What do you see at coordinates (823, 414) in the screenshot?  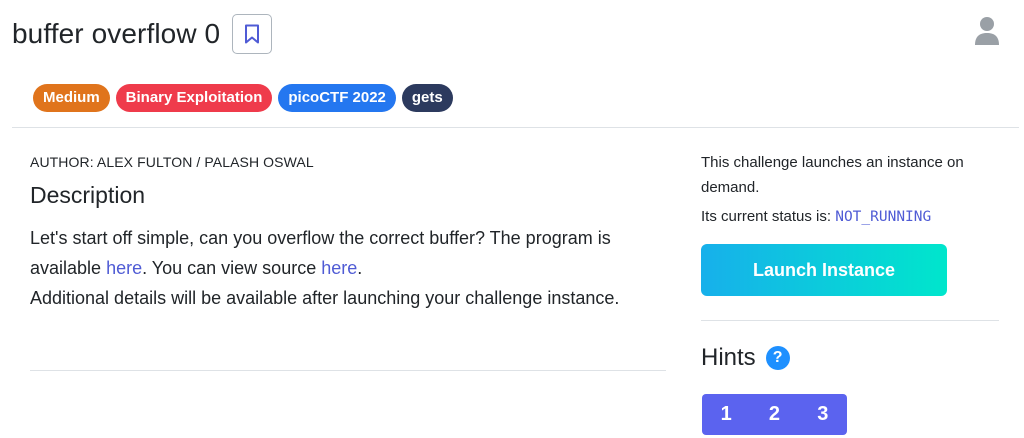 I see `hint-button-3: 3` at bounding box center [823, 414].